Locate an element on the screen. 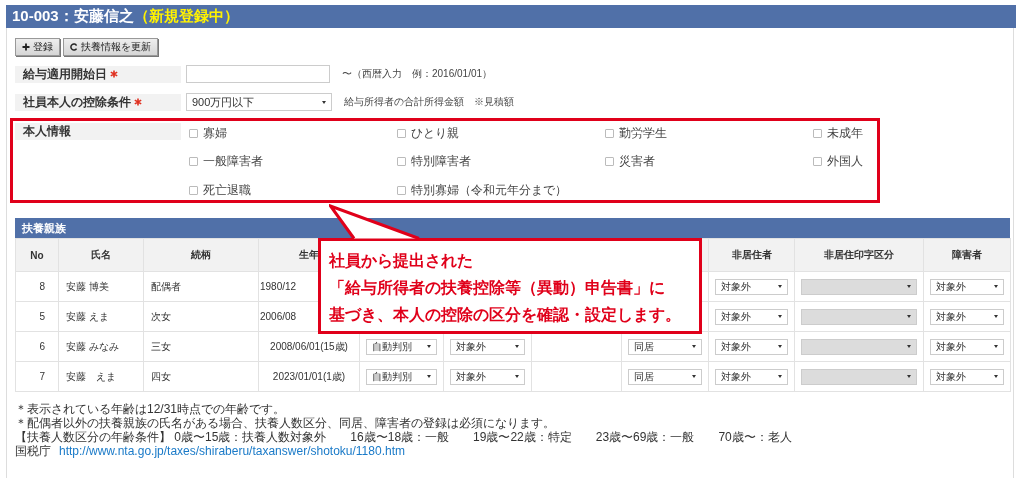 This screenshot has width=1024, height=480. income-hint: 給与所得者の合計所得金額 ※見積額 is located at coordinates (429, 102).